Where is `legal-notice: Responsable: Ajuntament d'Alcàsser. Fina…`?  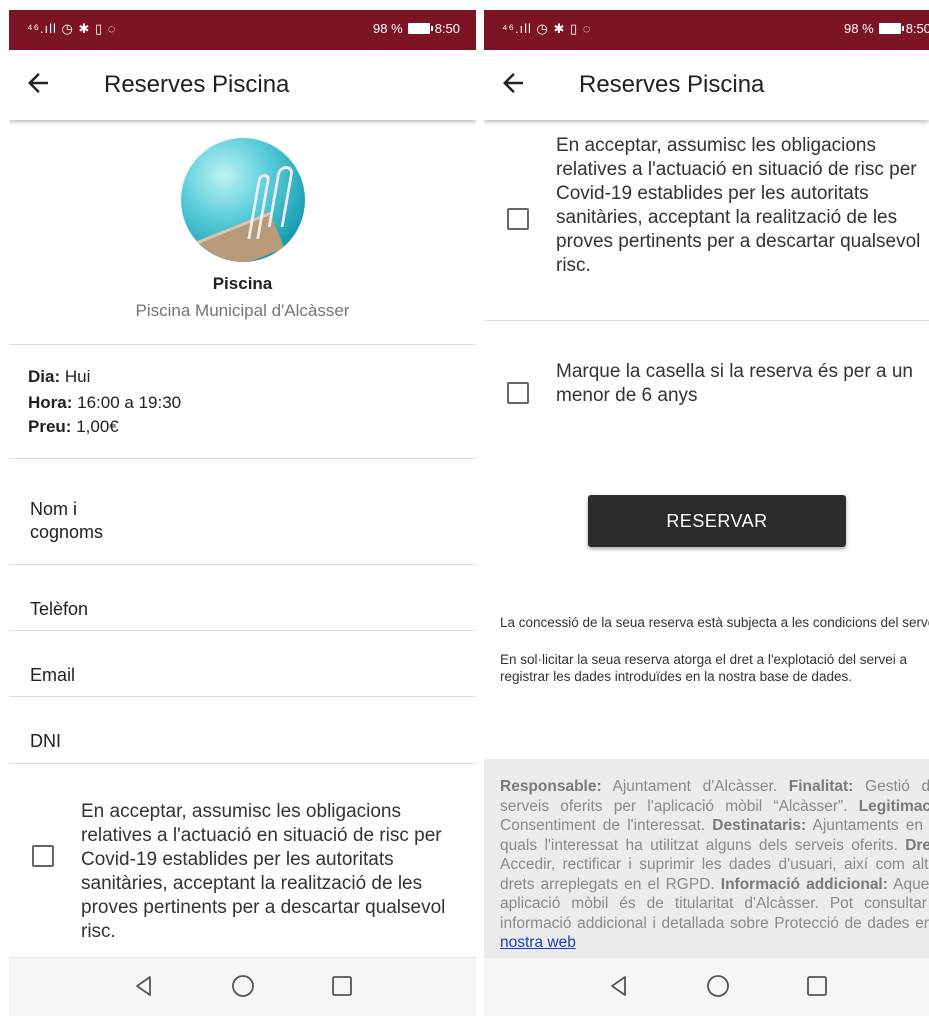 legal-notice: Responsable: Ajuntament d'Alcàsser. Fina… is located at coordinates (706, 858).